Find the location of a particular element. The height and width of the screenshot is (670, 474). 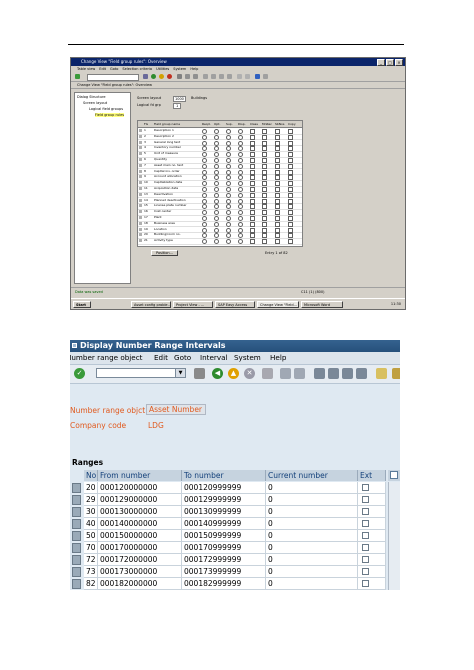

cell-no: 50 is located at coordinates (91, 536).